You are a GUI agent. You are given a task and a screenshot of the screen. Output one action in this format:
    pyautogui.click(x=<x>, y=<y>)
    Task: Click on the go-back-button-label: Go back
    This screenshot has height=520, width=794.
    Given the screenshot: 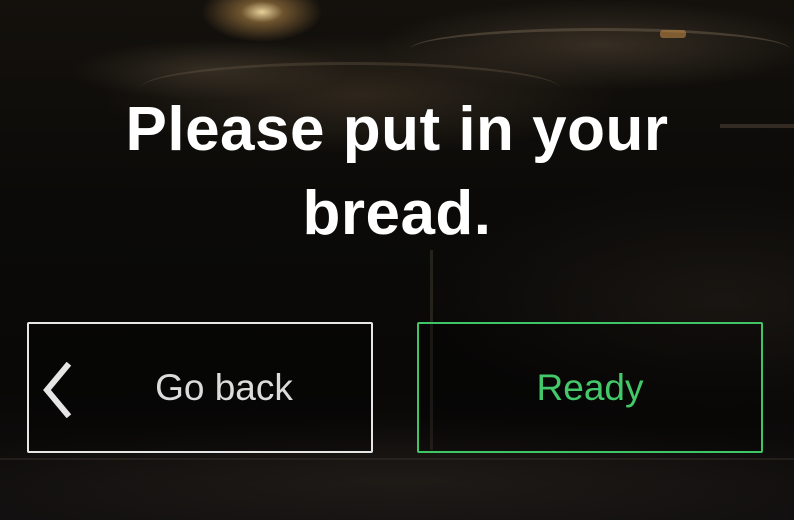 What is the action you would take?
    pyautogui.click(x=224, y=387)
    